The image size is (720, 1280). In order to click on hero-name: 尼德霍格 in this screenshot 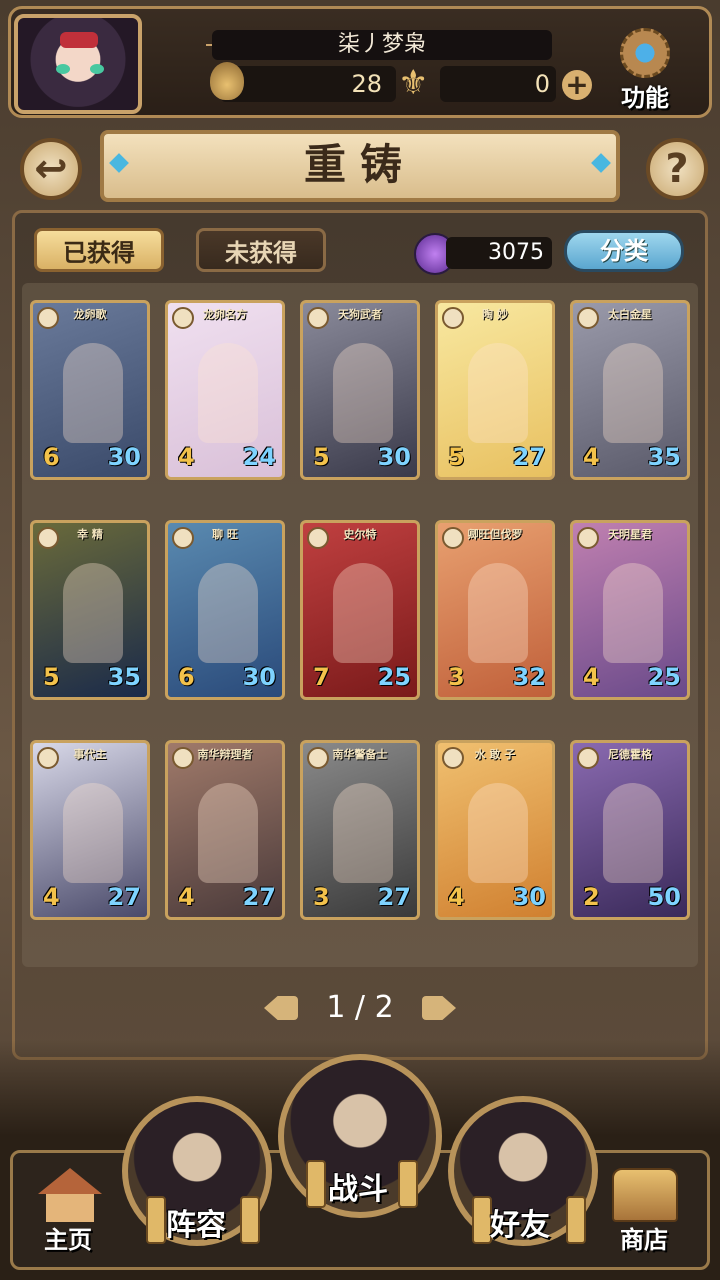, I will do `click(630, 754)`.